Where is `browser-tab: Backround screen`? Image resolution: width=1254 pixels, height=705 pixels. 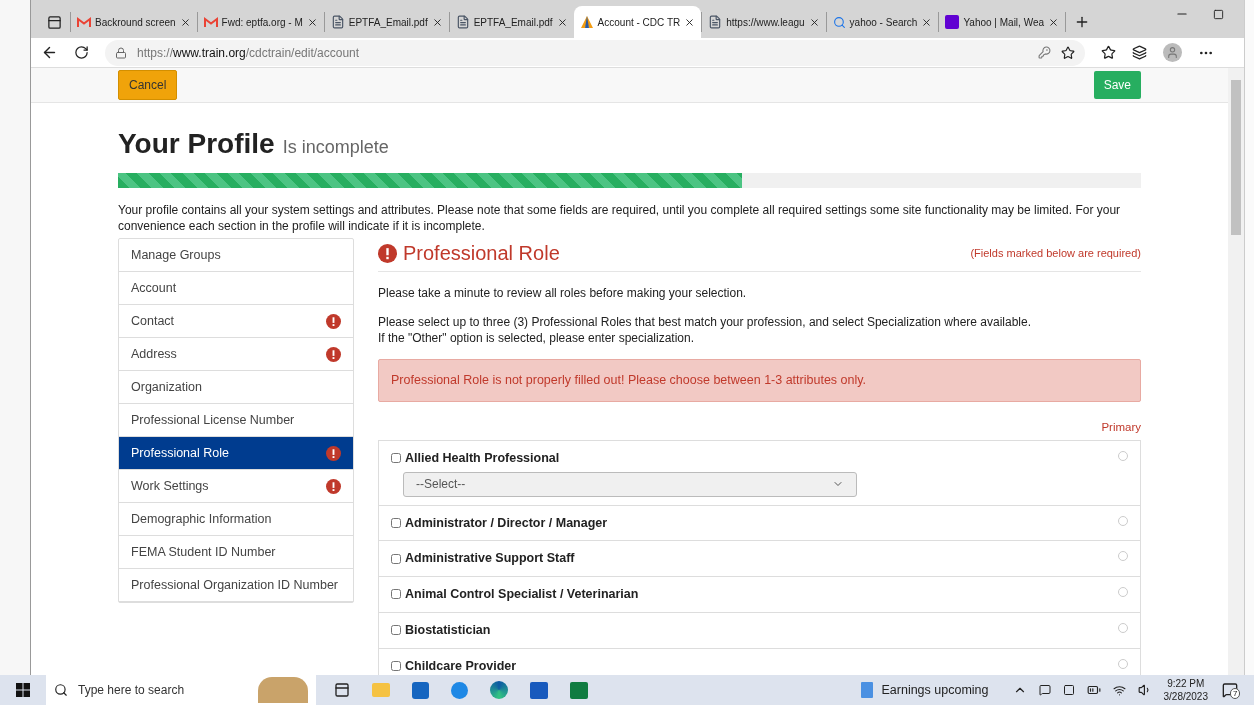
browser-tab: Backround screen is located at coordinates (133, 22).